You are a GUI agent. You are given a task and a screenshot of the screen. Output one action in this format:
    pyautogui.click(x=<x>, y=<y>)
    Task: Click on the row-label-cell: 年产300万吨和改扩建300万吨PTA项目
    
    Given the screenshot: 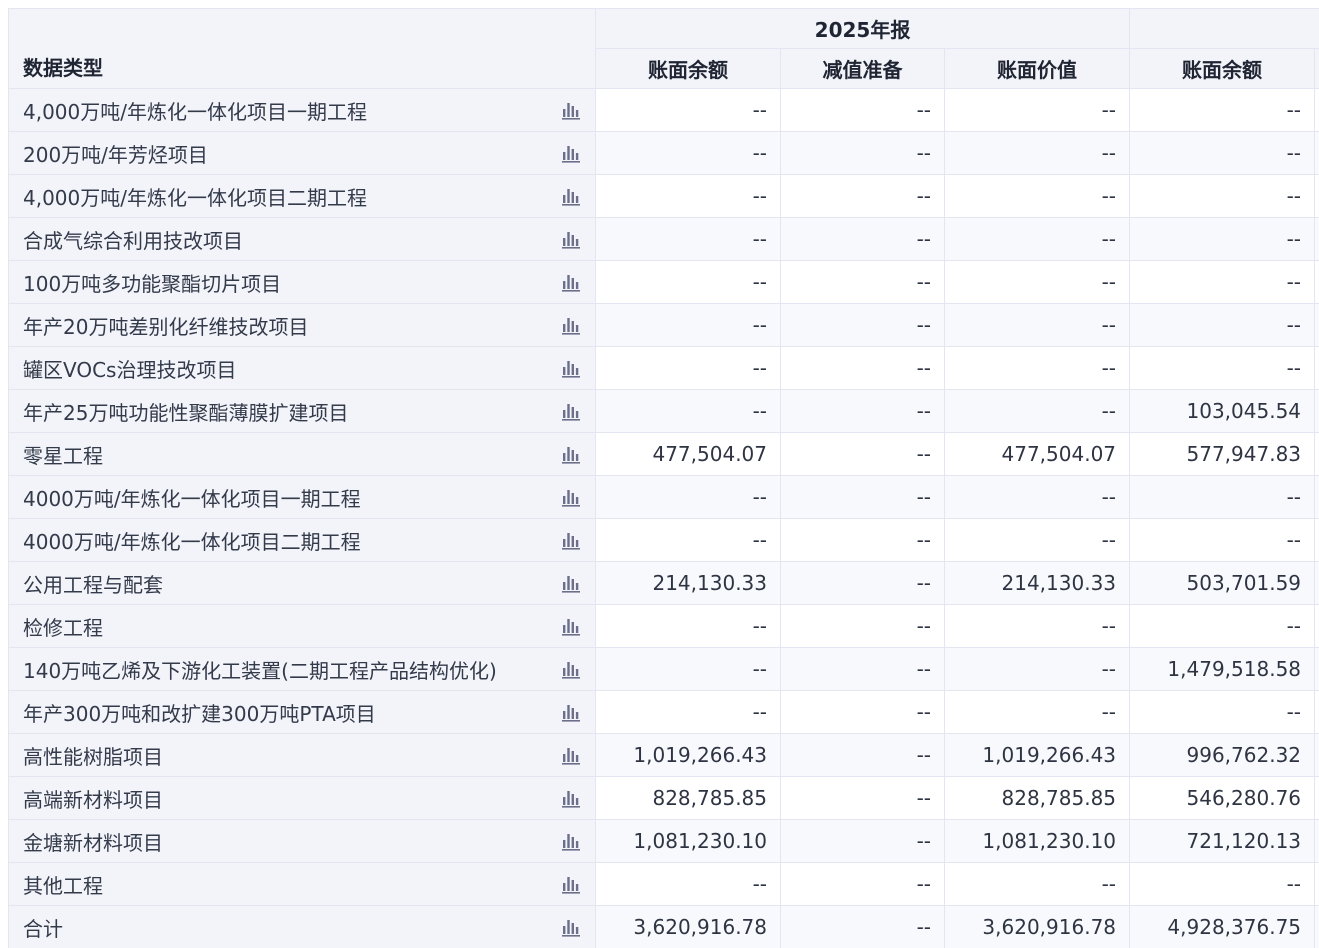 What is the action you would take?
    pyautogui.click(x=302, y=712)
    